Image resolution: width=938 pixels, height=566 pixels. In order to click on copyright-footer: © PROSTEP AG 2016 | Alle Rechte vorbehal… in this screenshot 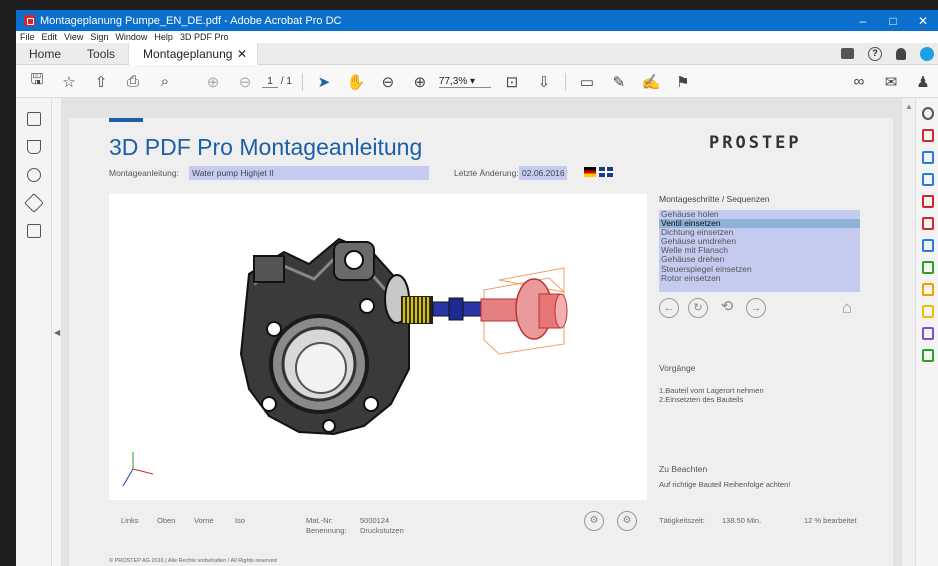, I will do `click(193, 561)`.